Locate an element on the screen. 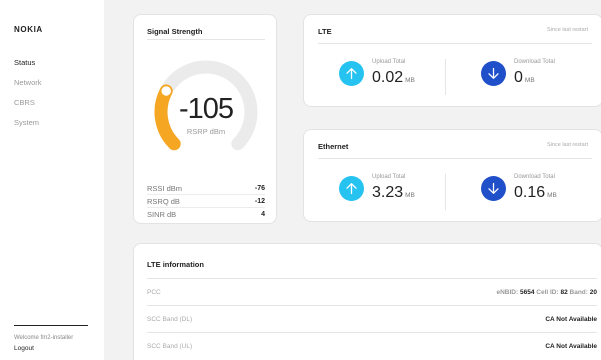 Image resolution: width=601 pixels, height=360 pixels. rsrq-label: RSRQ dB is located at coordinates (163, 201).